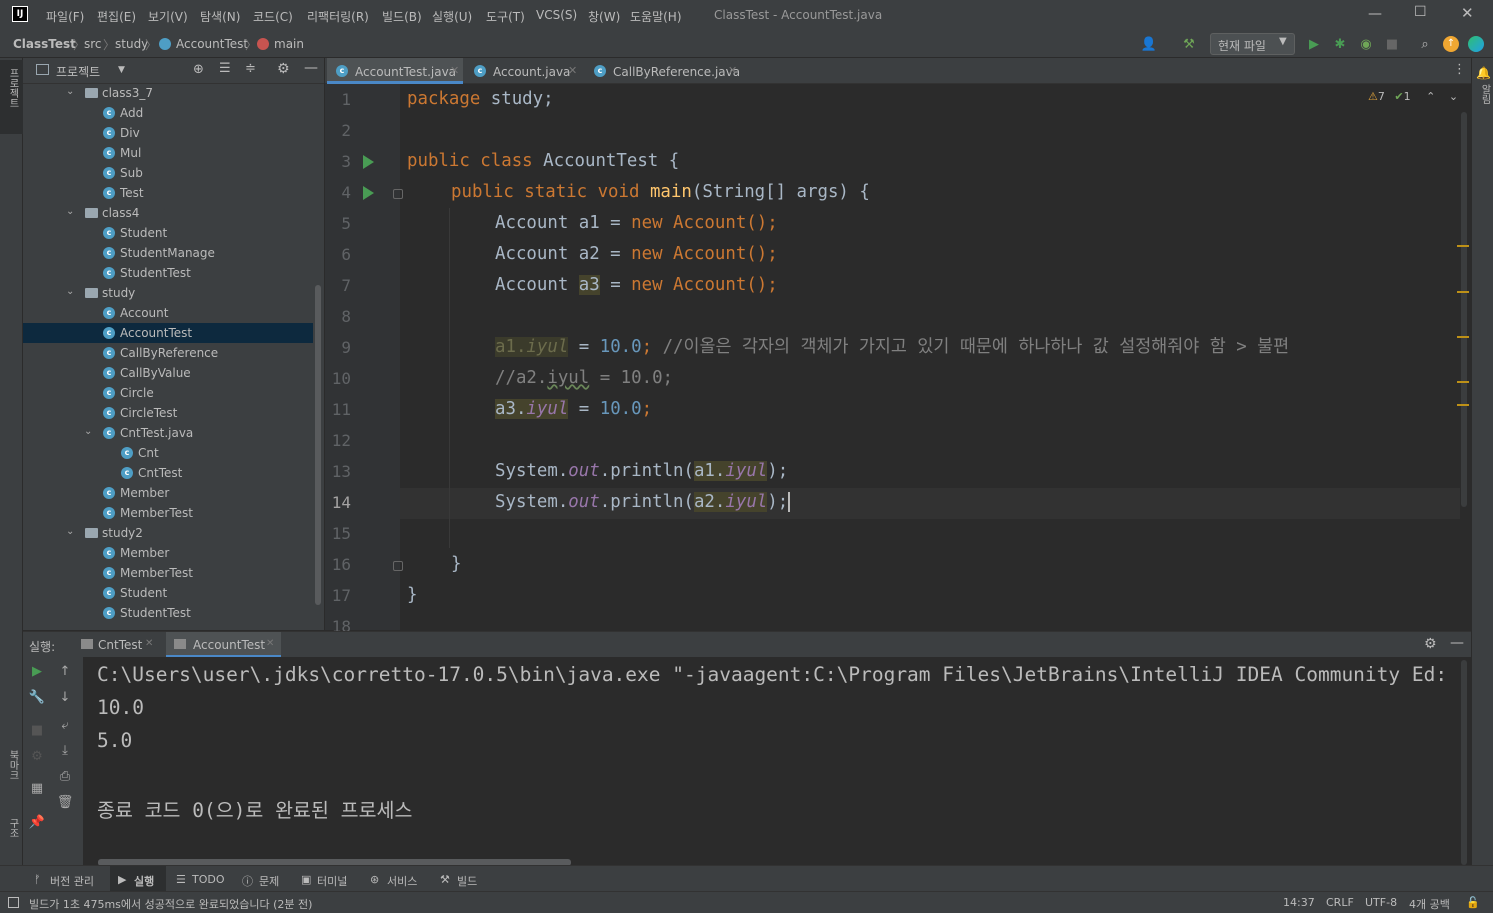 The width and height of the screenshot is (1493, 913). I want to click on tree-item-sub: c Sub, so click(168, 173).